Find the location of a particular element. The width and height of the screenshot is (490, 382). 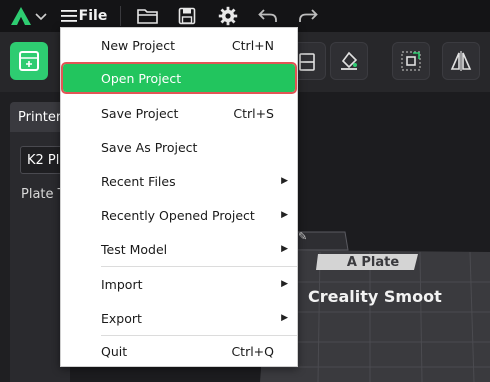

menubar-divider is located at coordinates (120, 16).